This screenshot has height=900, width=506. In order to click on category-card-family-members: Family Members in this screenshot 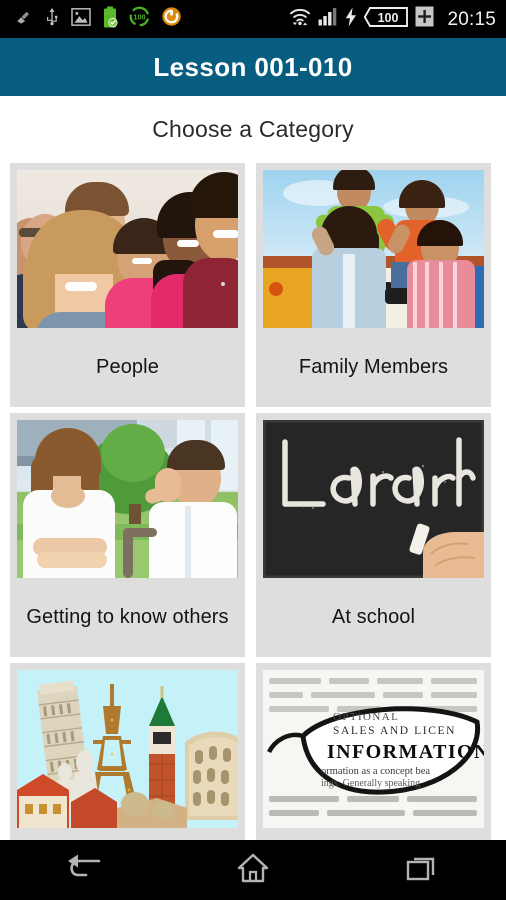, I will do `click(373, 285)`.